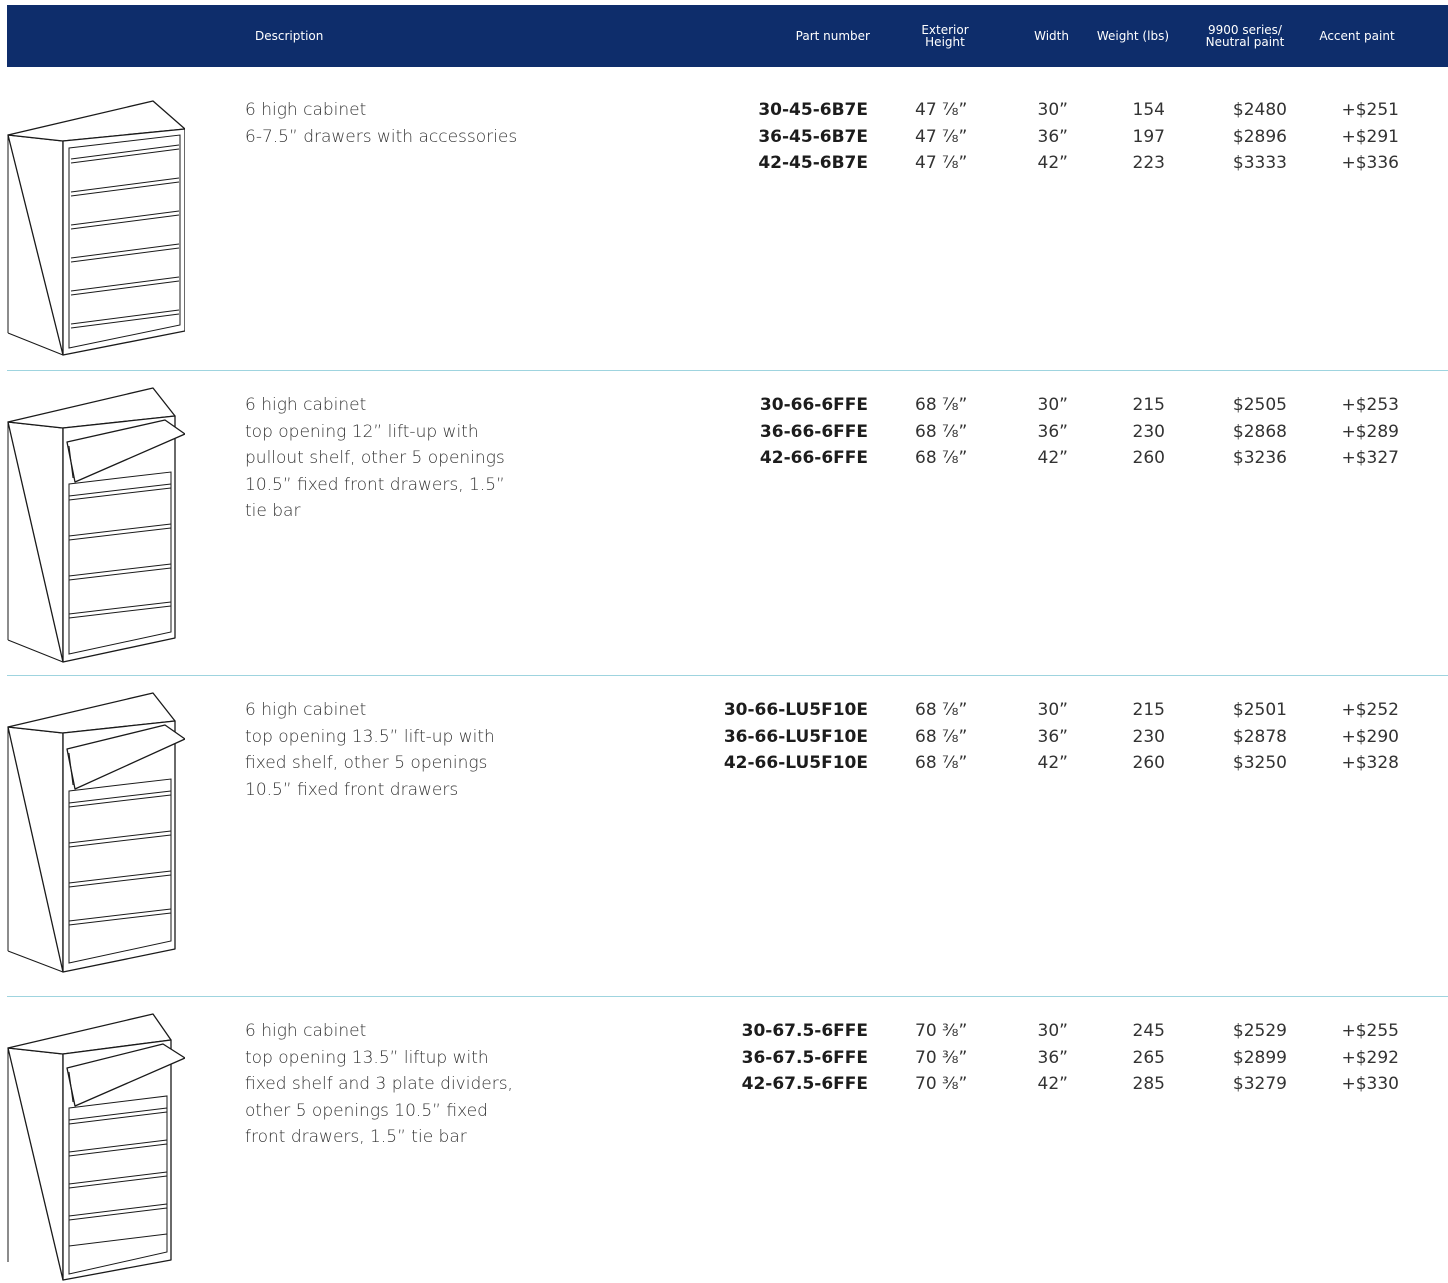 This screenshot has height=1283, width=1448. I want to click on header-weight: Weight (lbs), so click(1132, 36).